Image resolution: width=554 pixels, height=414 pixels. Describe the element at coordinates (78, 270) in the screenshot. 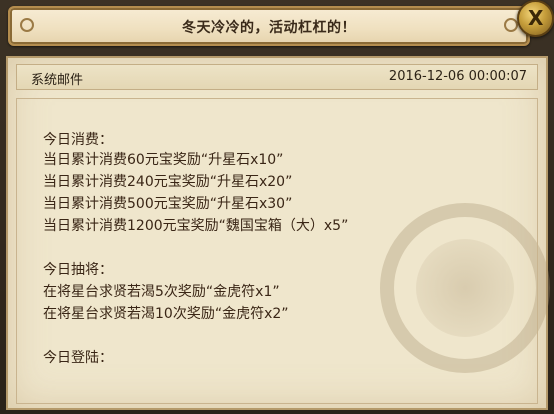

I see `mail-line: 今日抽将：` at that location.